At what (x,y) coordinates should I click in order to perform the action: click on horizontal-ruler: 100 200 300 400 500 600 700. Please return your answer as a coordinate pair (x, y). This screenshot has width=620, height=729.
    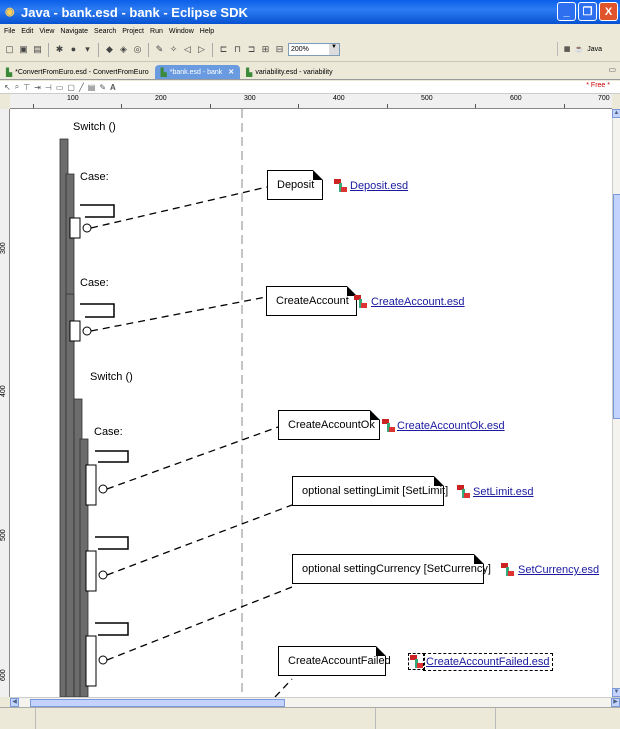
    Looking at the image, I should click on (311, 101).